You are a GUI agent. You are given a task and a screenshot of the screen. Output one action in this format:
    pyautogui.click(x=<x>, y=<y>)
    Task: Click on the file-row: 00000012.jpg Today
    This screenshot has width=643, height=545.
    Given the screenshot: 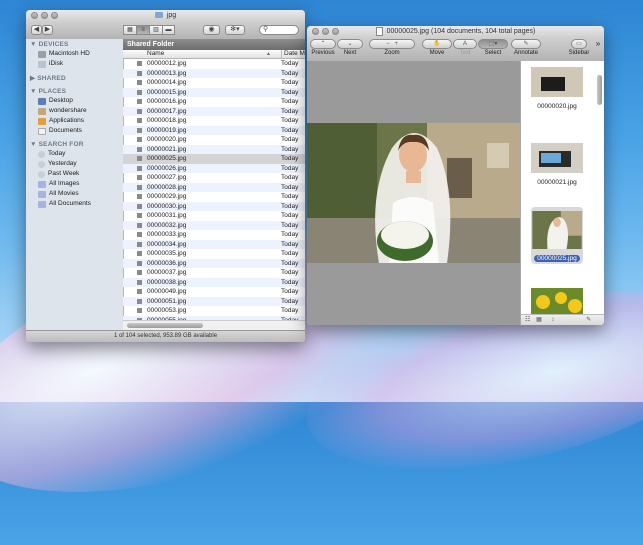 What is the action you would take?
    pyautogui.click(x=214, y=64)
    